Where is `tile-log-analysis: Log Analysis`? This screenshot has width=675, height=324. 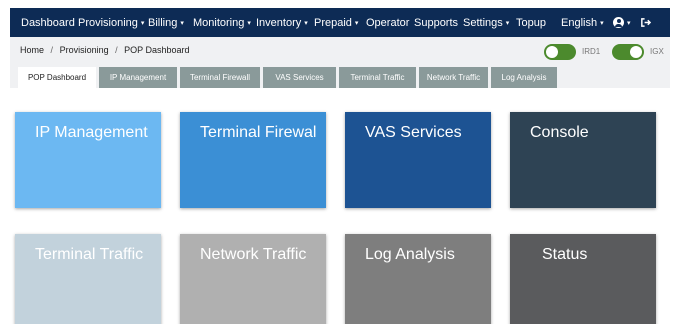 tile-log-analysis: Log Analysis is located at coordinates (418, 279).